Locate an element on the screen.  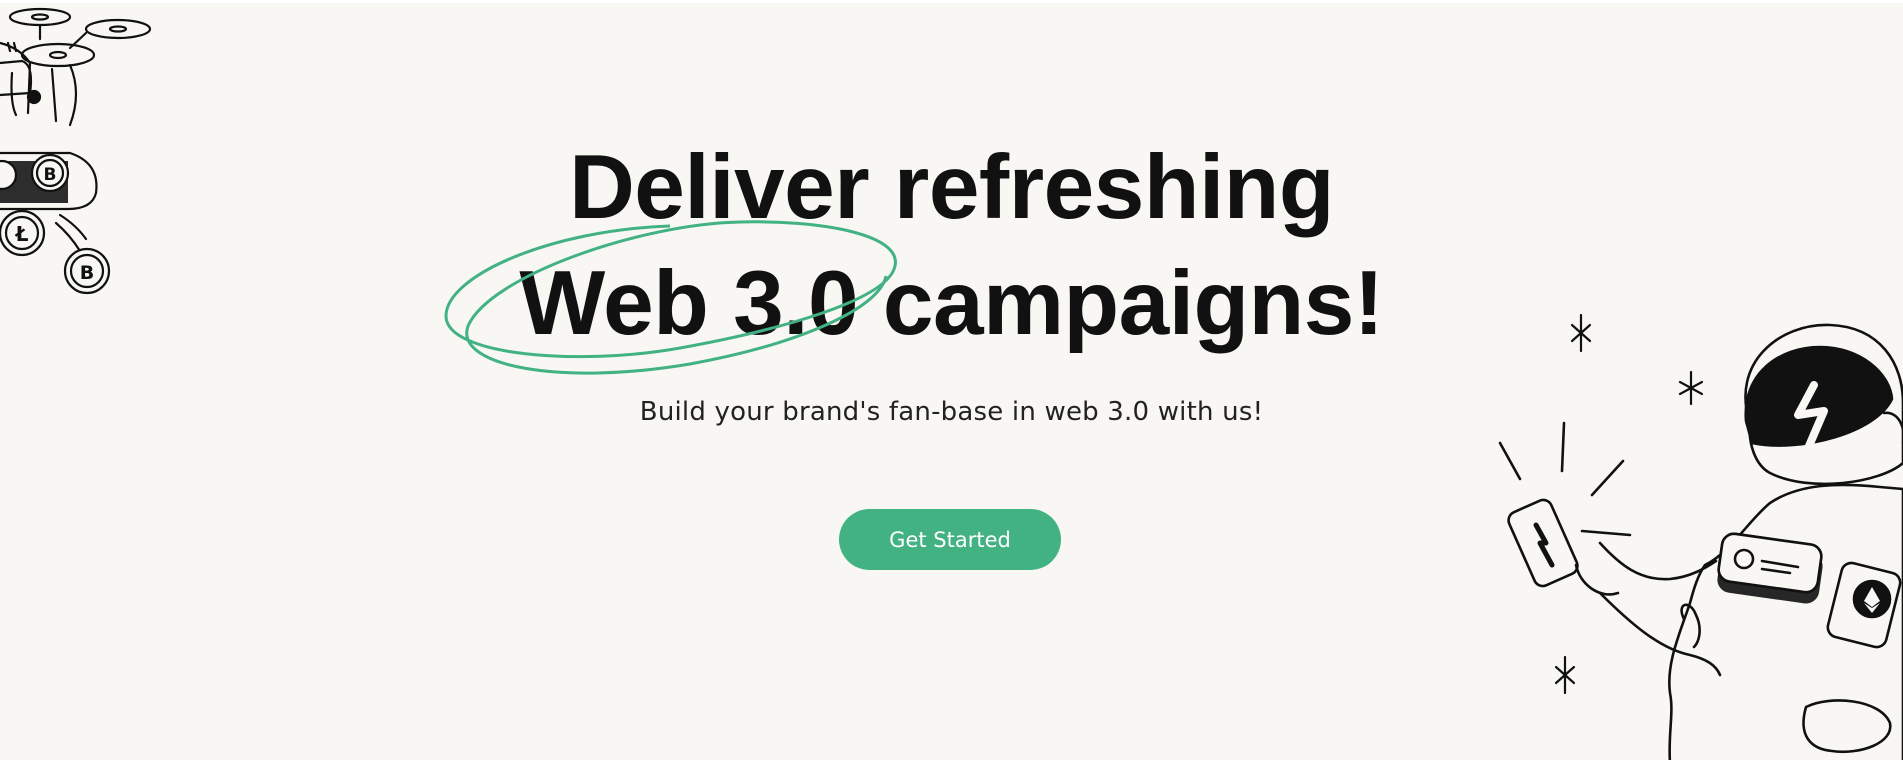
astronaut-phone-icon is located at coordinates (1700, 541).